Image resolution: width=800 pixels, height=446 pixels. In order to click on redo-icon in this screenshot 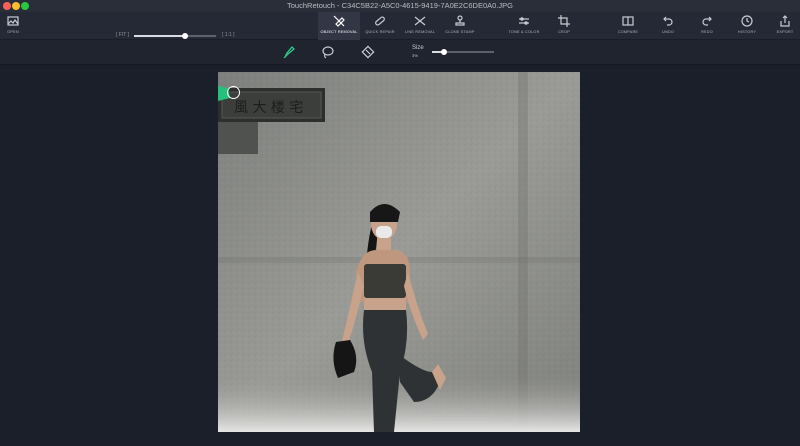, I will do `click(707, 21)`.